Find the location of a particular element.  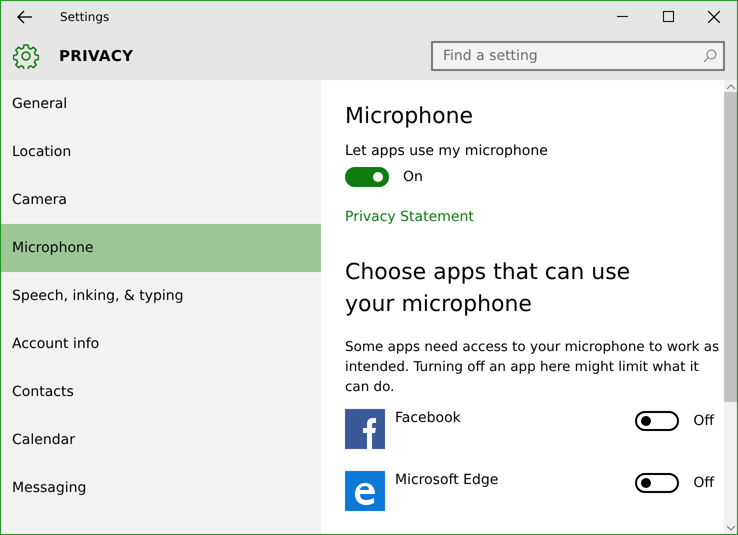

maximize-icon is located at coordinates (668, 16).